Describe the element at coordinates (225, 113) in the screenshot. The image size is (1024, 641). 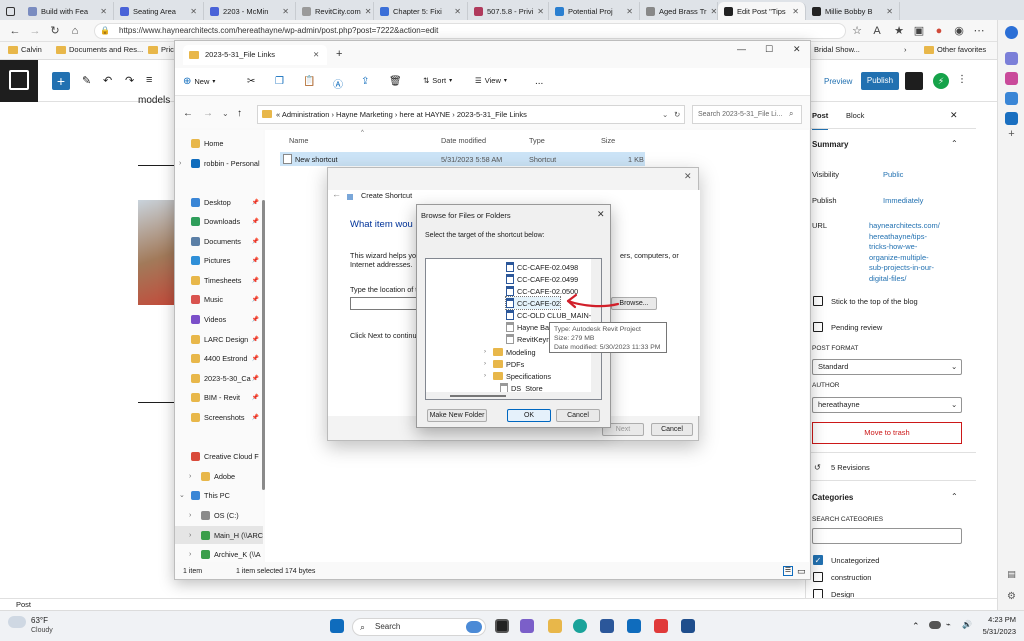
I see `recent-chevron-icon: ⌄` at that location.